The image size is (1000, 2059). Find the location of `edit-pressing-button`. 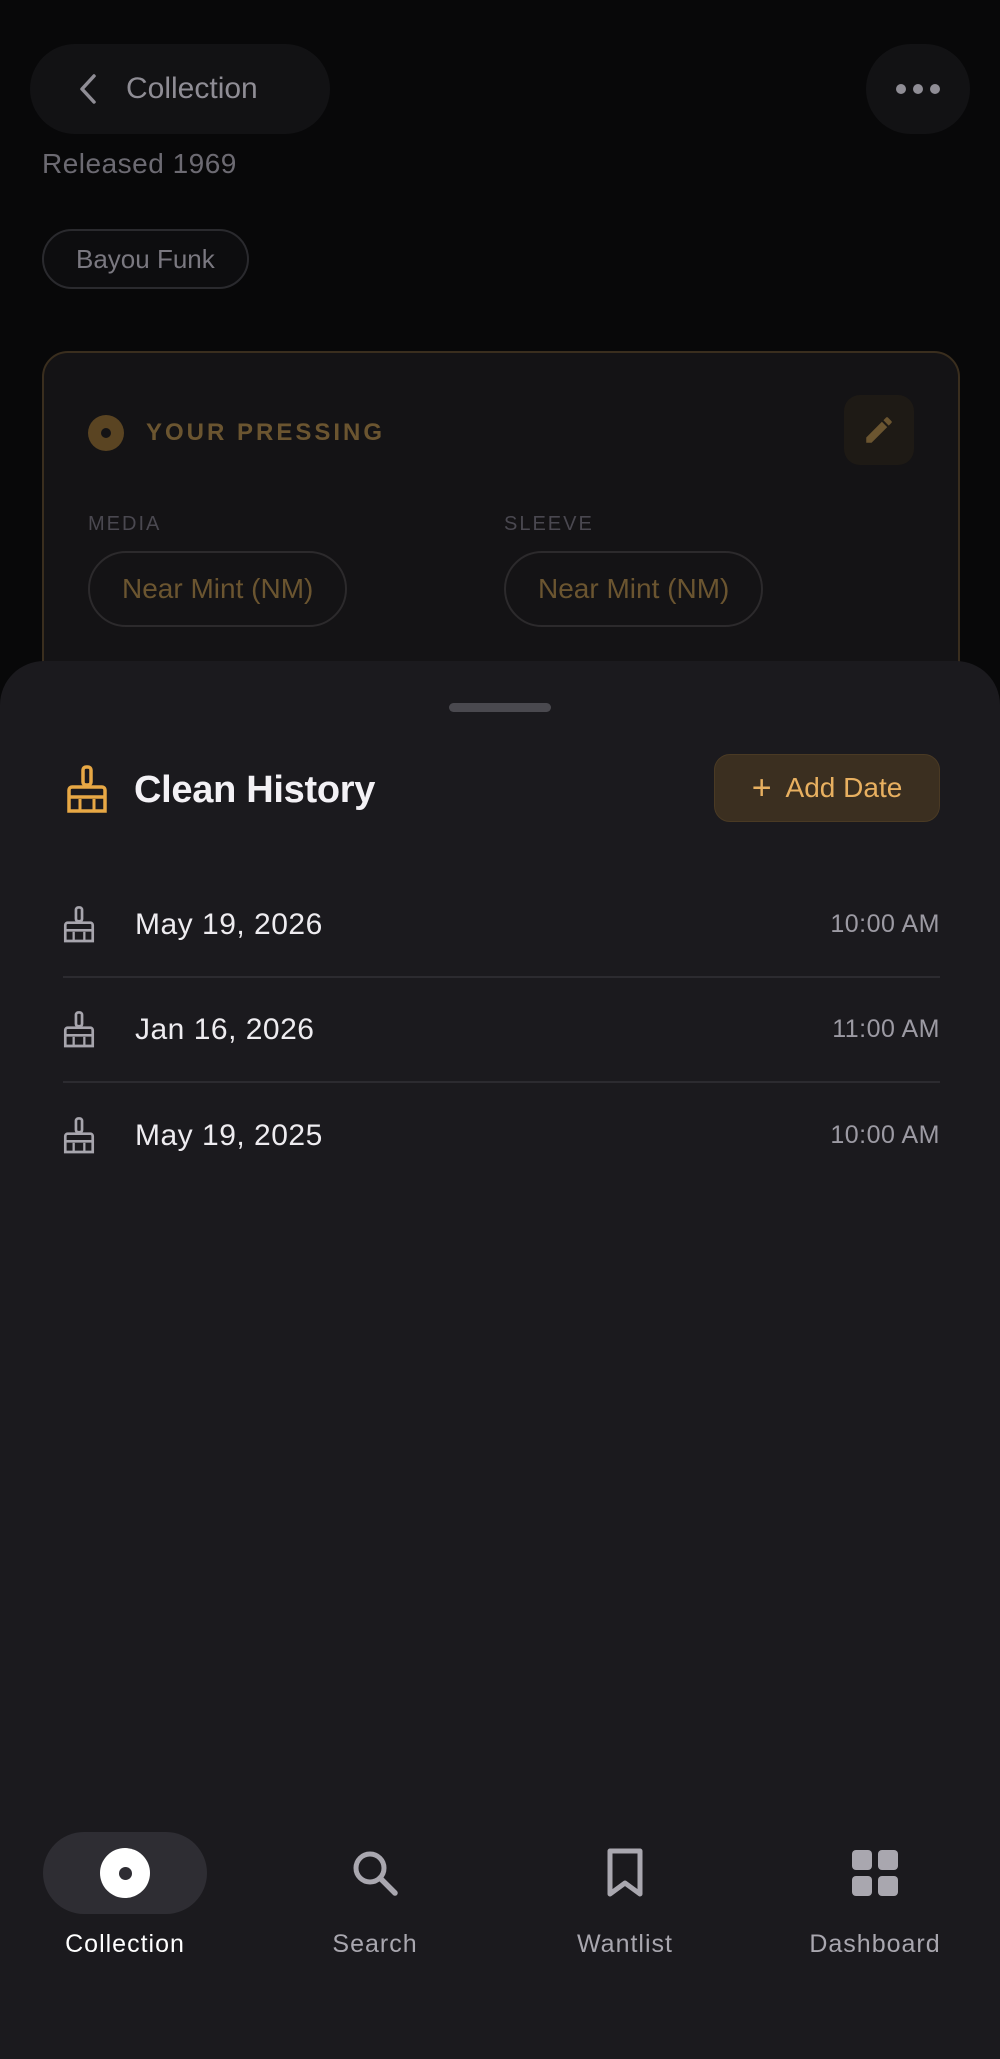

edit-pressing-button is located at coordinates (879, 430).